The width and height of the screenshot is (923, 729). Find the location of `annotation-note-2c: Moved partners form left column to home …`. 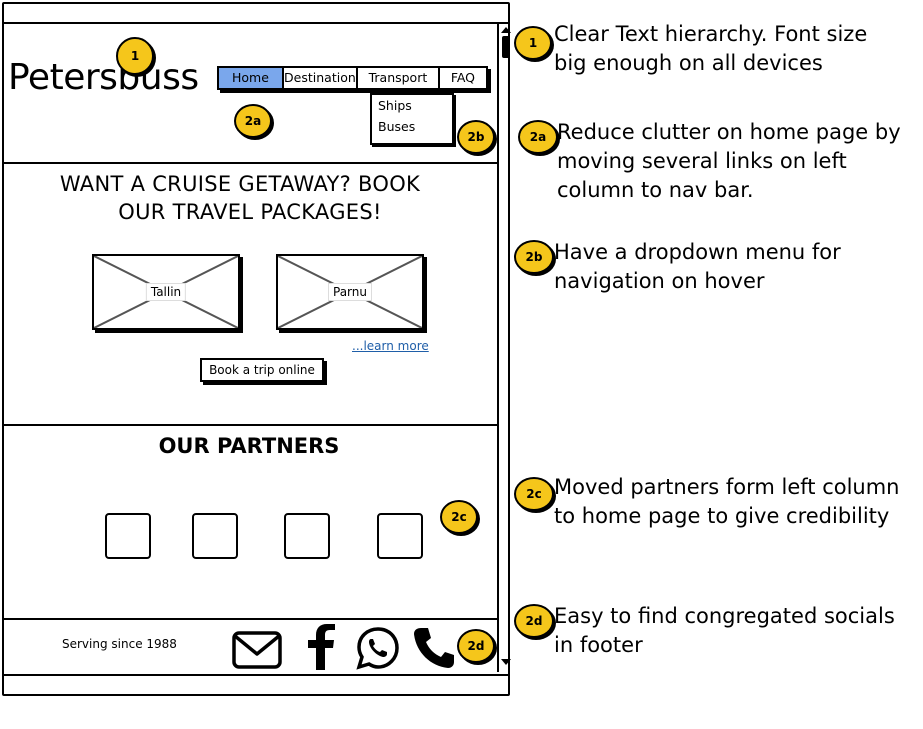

annotation-note-2c: Moved partners form left column to home … is located at coordinates (734, 502).